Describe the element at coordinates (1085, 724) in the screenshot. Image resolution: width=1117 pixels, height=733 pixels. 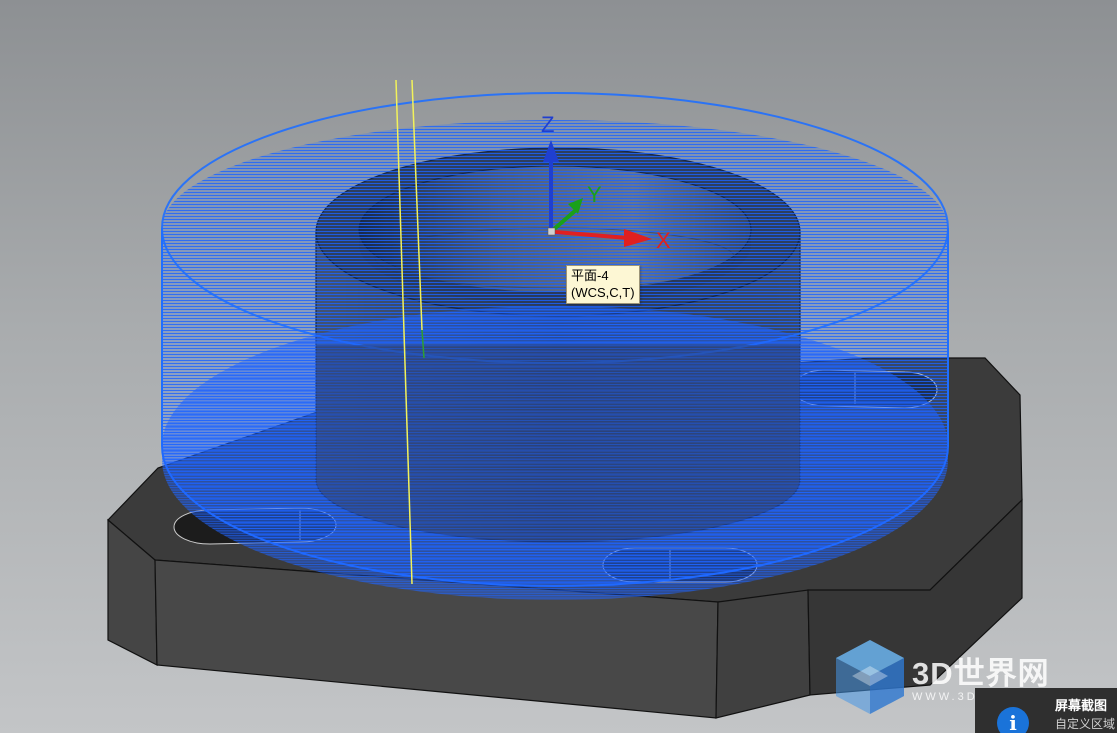
I see `notification-subtitle: 自定义区域` at that location.